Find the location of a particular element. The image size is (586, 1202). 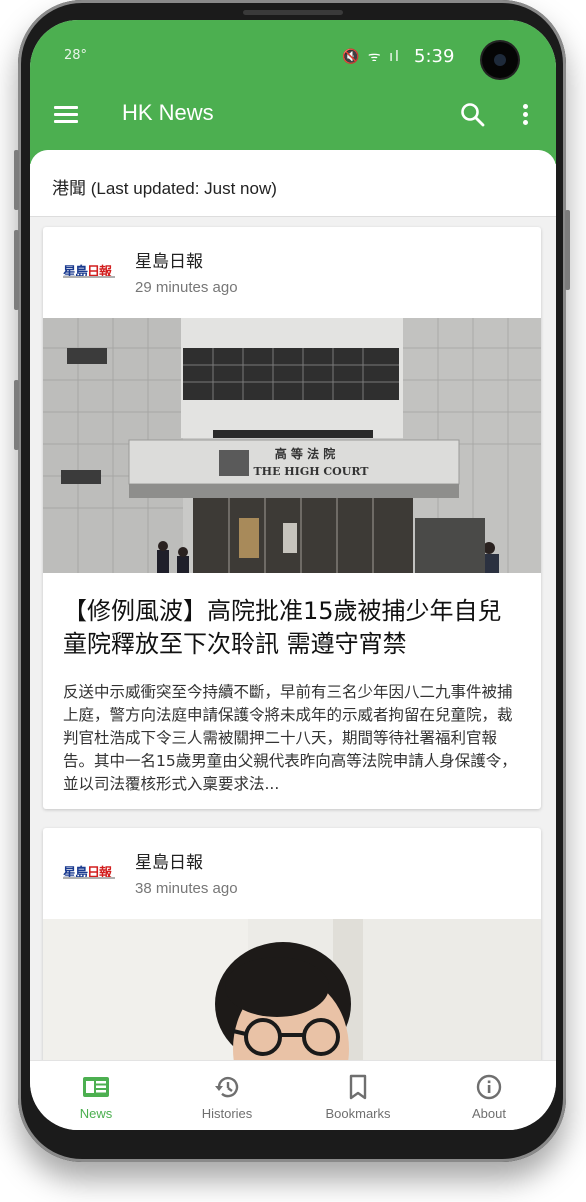

search-icon is located at coordinates (473, 115).